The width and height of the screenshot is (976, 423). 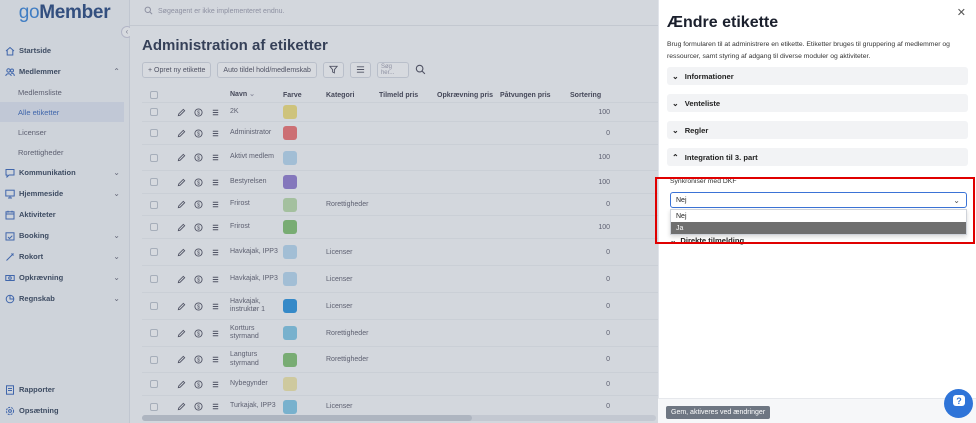 What do you see at coordinates (818, 228) in the screenshot?
I see `option-ja: Ja` at bounding box center [818, 228].